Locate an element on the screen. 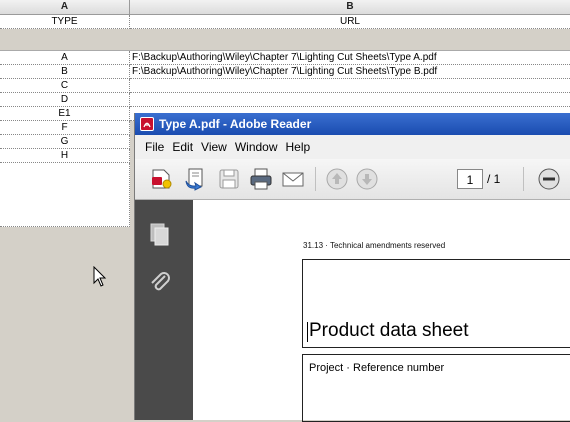 This screenshot has width=570, height=422. cell-type-d: D is located at coordinates (65, 100).